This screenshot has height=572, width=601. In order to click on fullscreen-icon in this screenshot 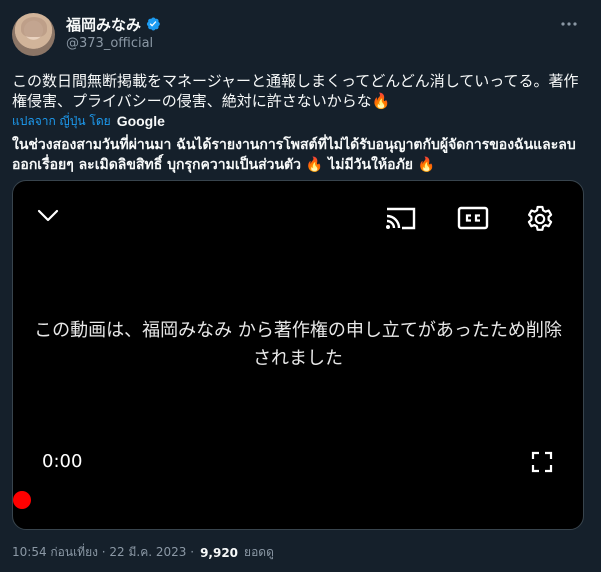, I will do `click(542, 462)`.